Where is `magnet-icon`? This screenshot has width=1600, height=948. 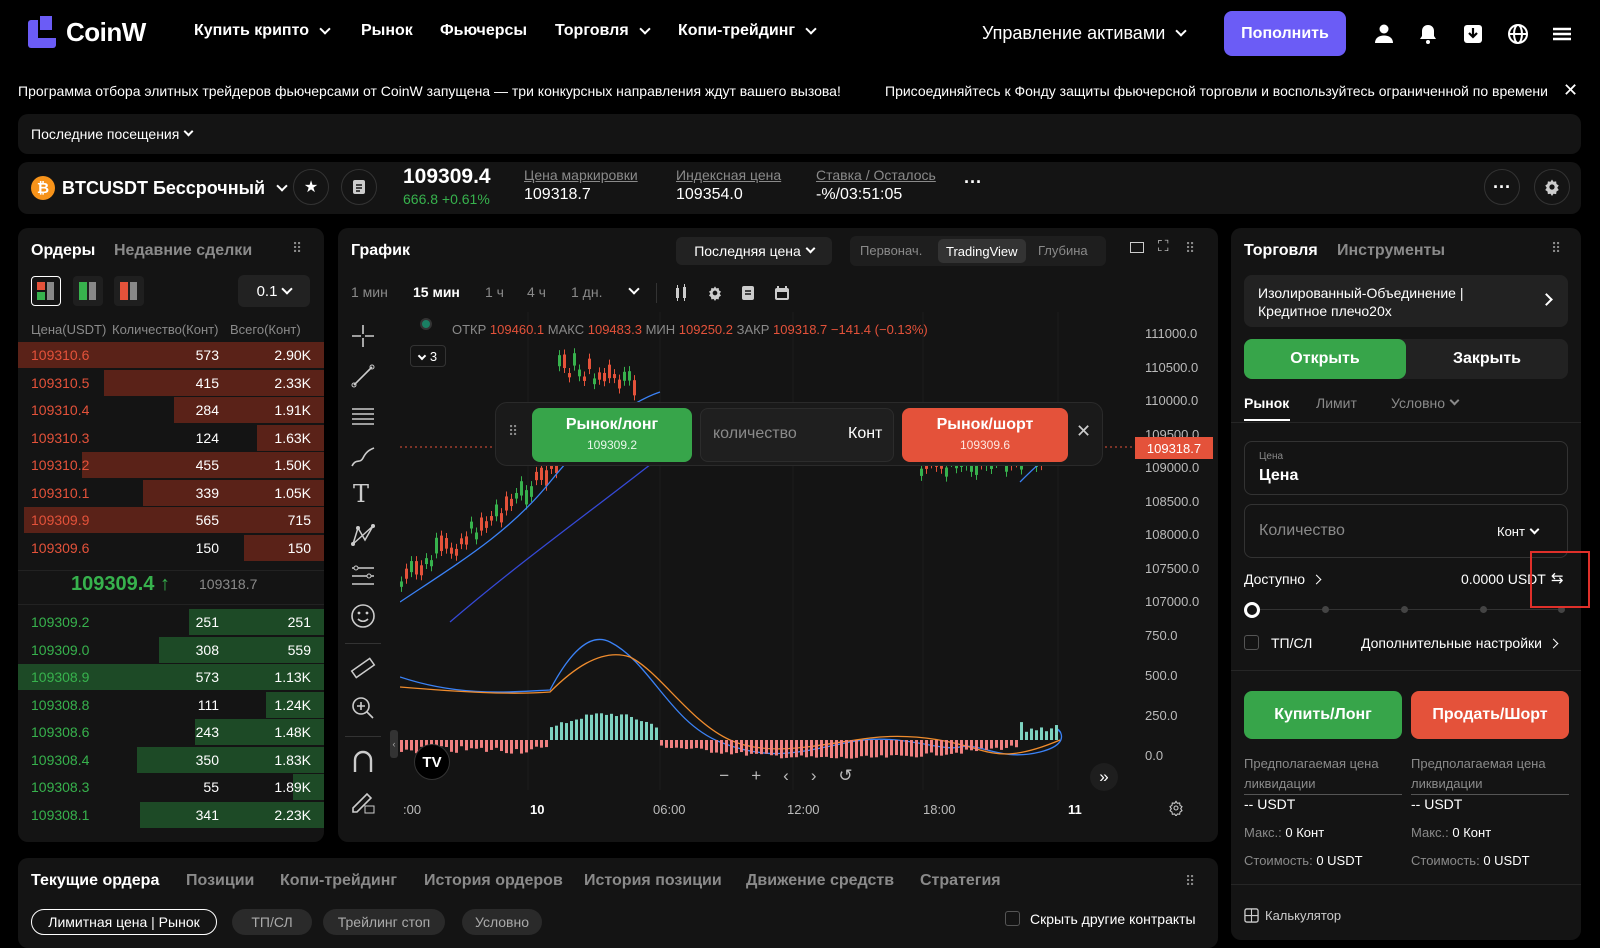 magnet-icon is located at coordinates (363, 762).